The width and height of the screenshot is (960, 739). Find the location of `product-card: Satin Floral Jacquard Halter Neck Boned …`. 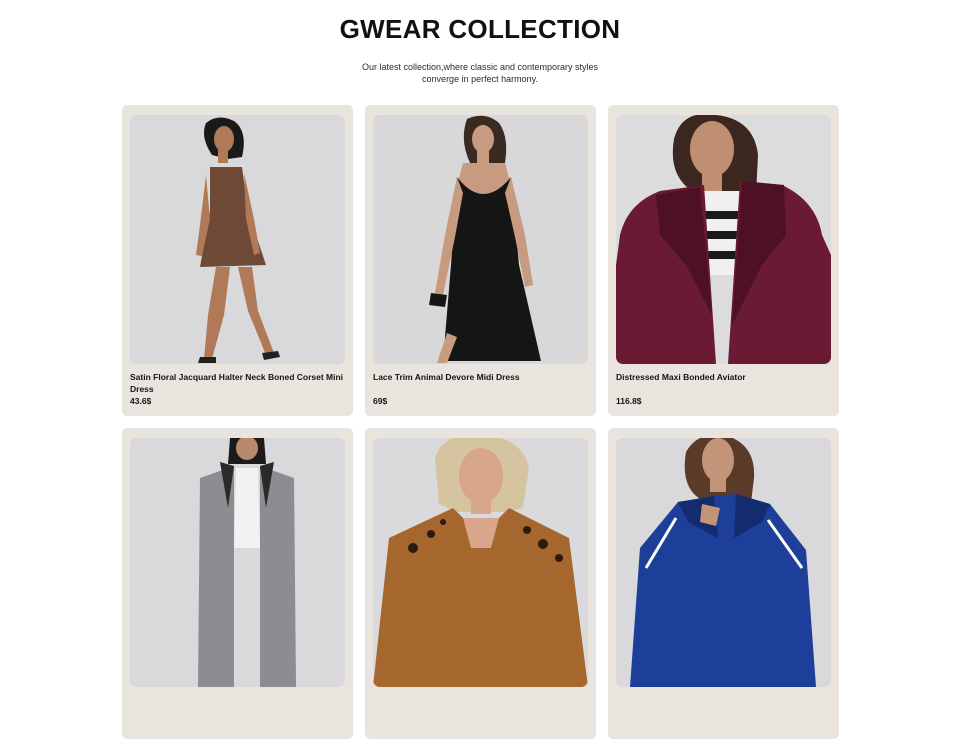

product-card: Satin Floral Jacquard Halter Neck Boned … is located at coordinates (237, 260).